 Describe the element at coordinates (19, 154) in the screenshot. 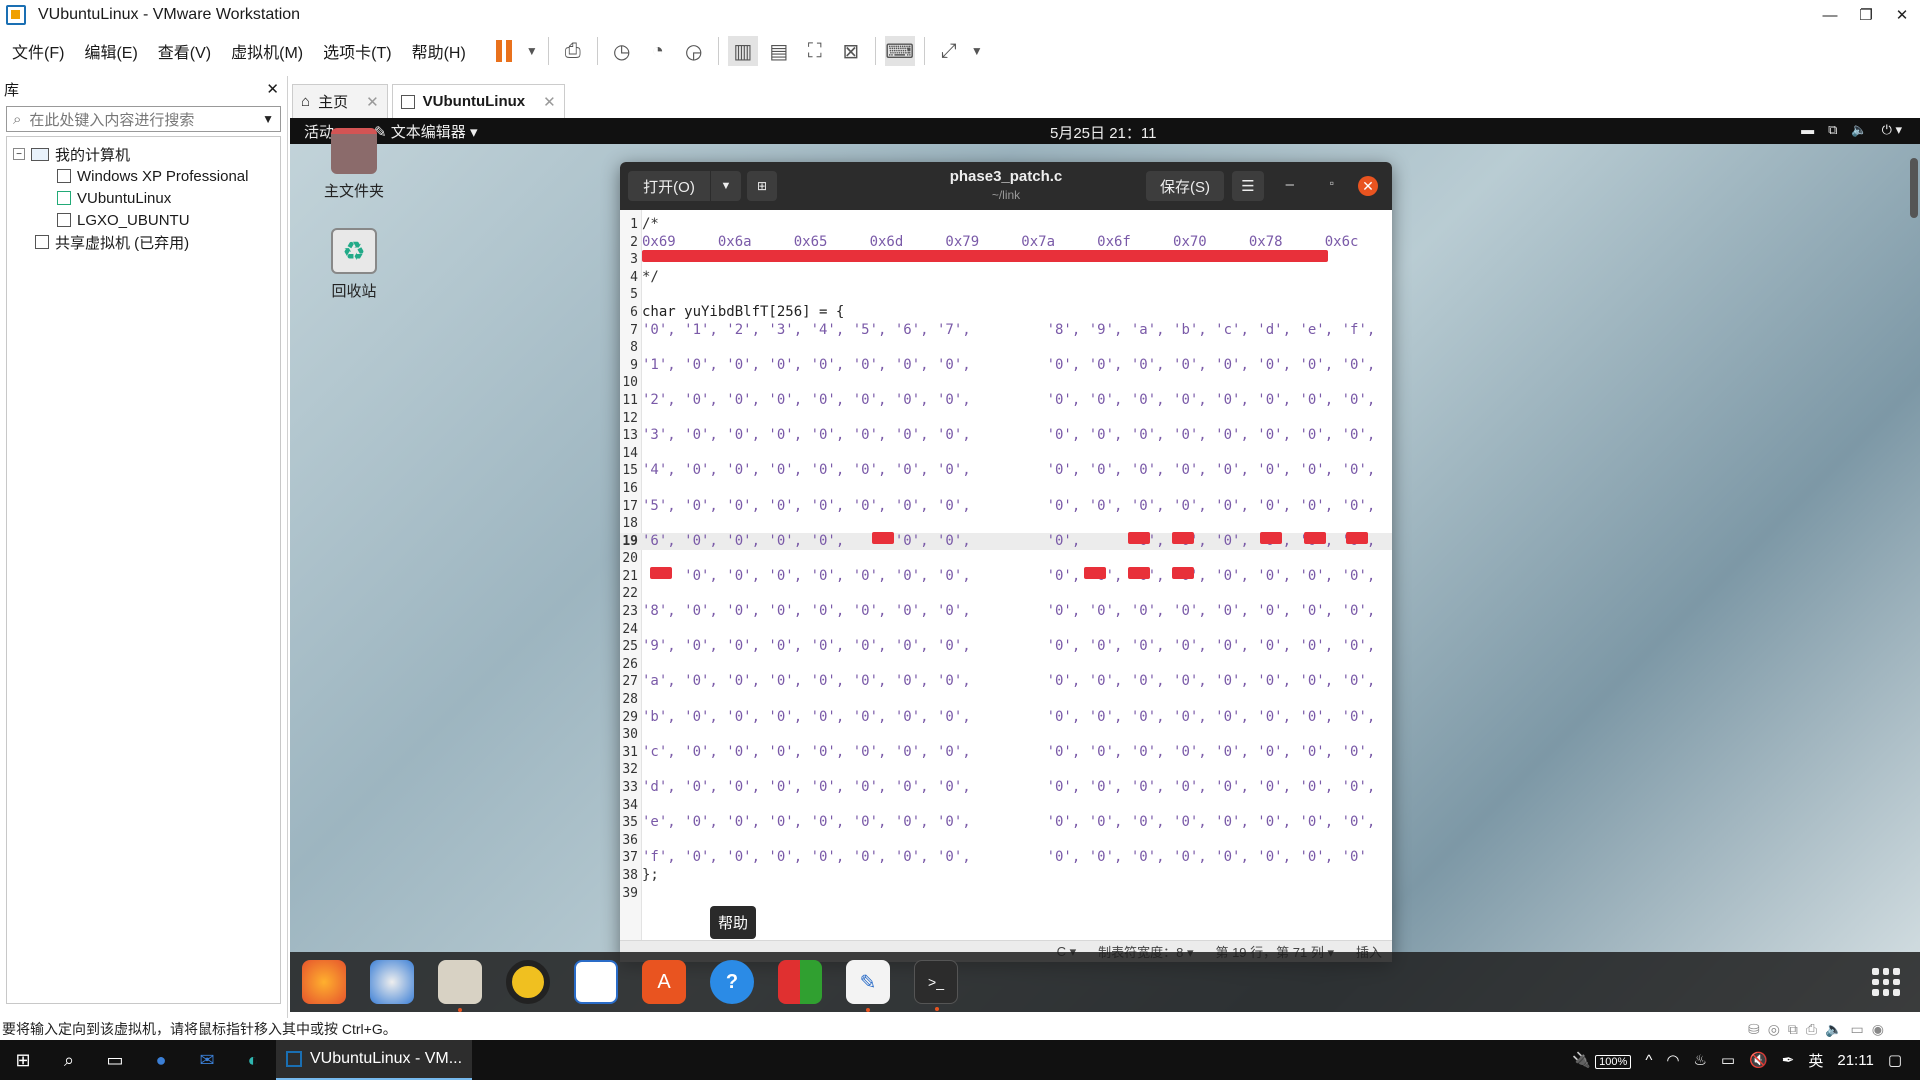

I see `collapse-icon: −` at that location.